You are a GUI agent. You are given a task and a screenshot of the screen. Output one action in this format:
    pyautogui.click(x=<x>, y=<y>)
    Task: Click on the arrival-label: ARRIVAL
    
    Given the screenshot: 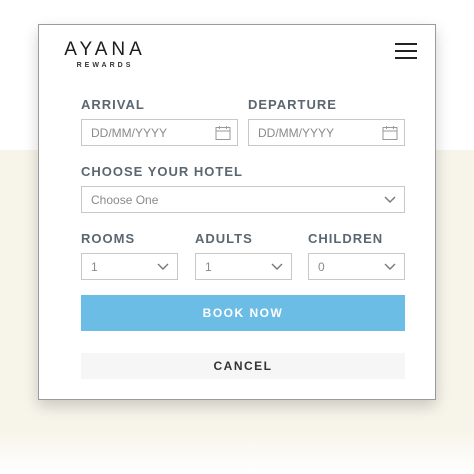 What is the action you would take?
    pyautogui.click(x=113, y=104)
    